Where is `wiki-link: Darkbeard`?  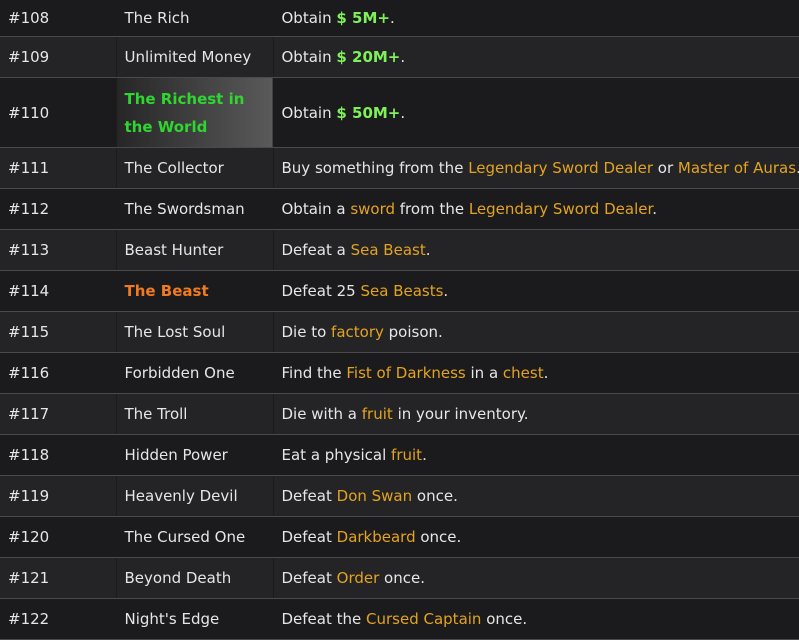 wiki-link: Darkbeard is located at coordinates (376, 537).